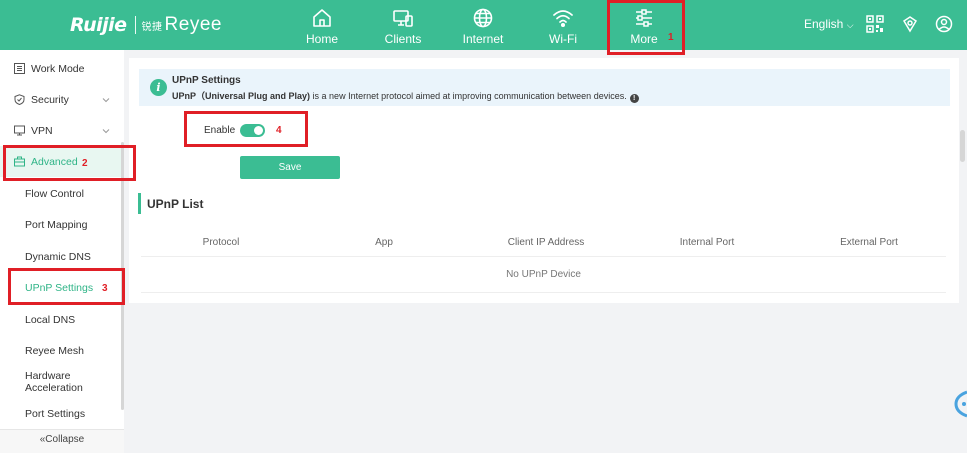 This screenshot has width=967, height=453. What do you see at coordinates (19, 161) in the screenshot?
I see `briefcase-icon` at bounding box center [19, 161].